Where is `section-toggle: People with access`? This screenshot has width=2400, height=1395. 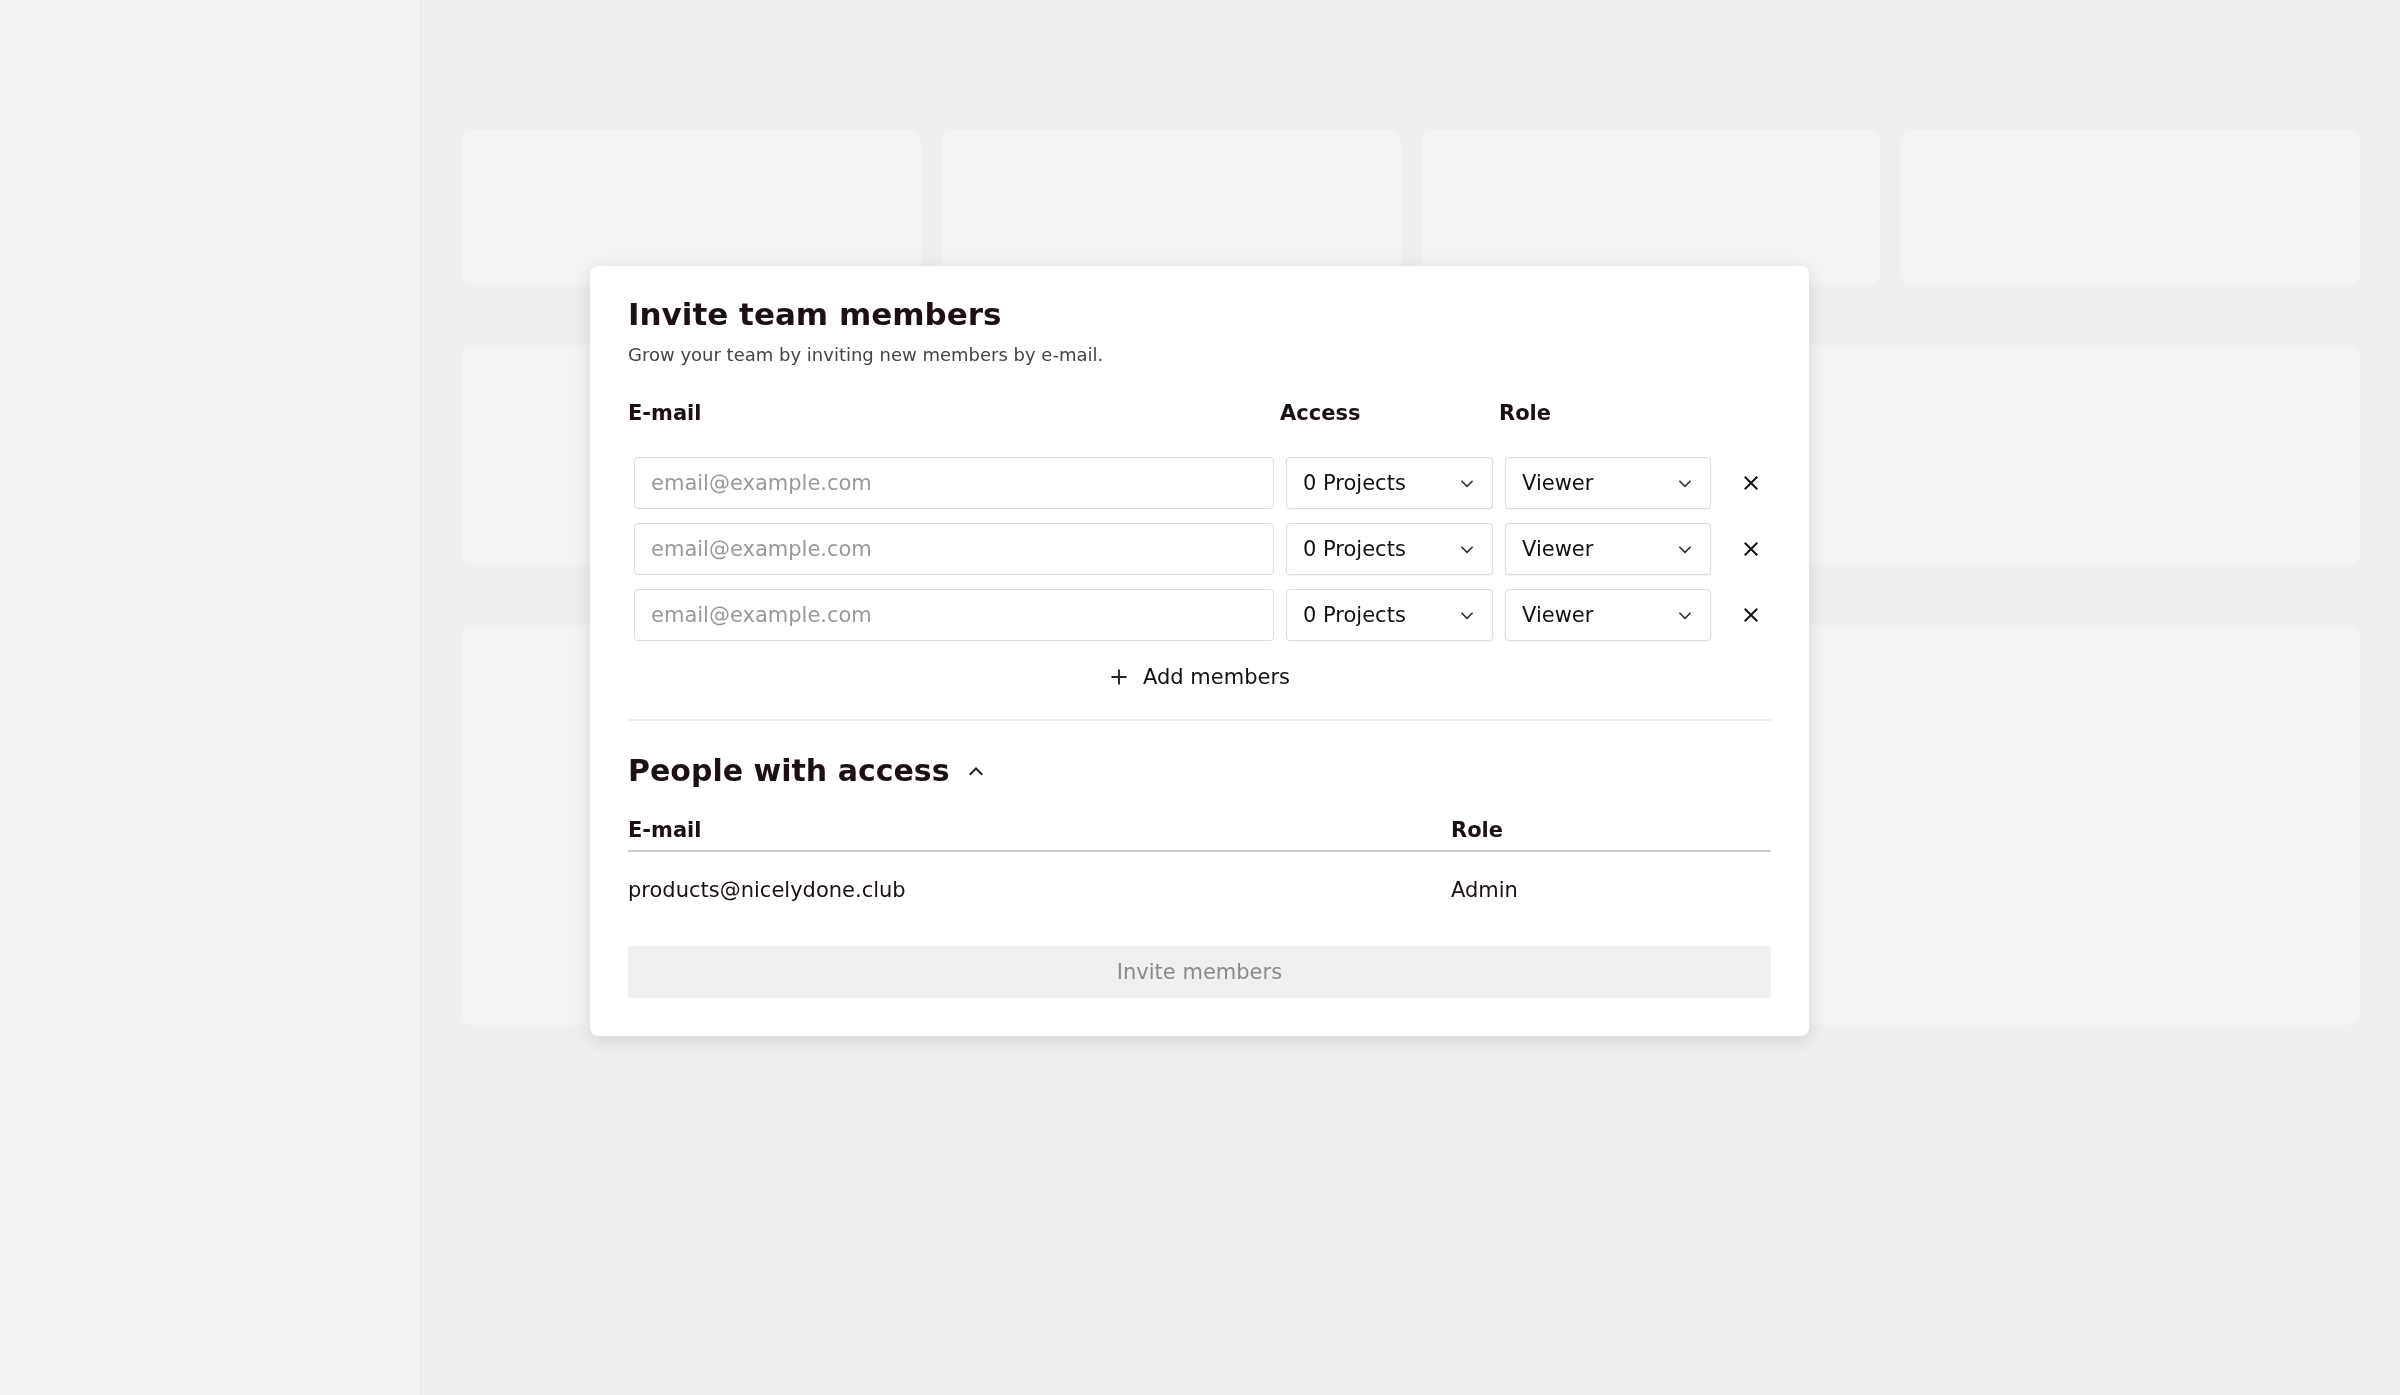 section-toggle: People with access is located at coordinates (807, 771).